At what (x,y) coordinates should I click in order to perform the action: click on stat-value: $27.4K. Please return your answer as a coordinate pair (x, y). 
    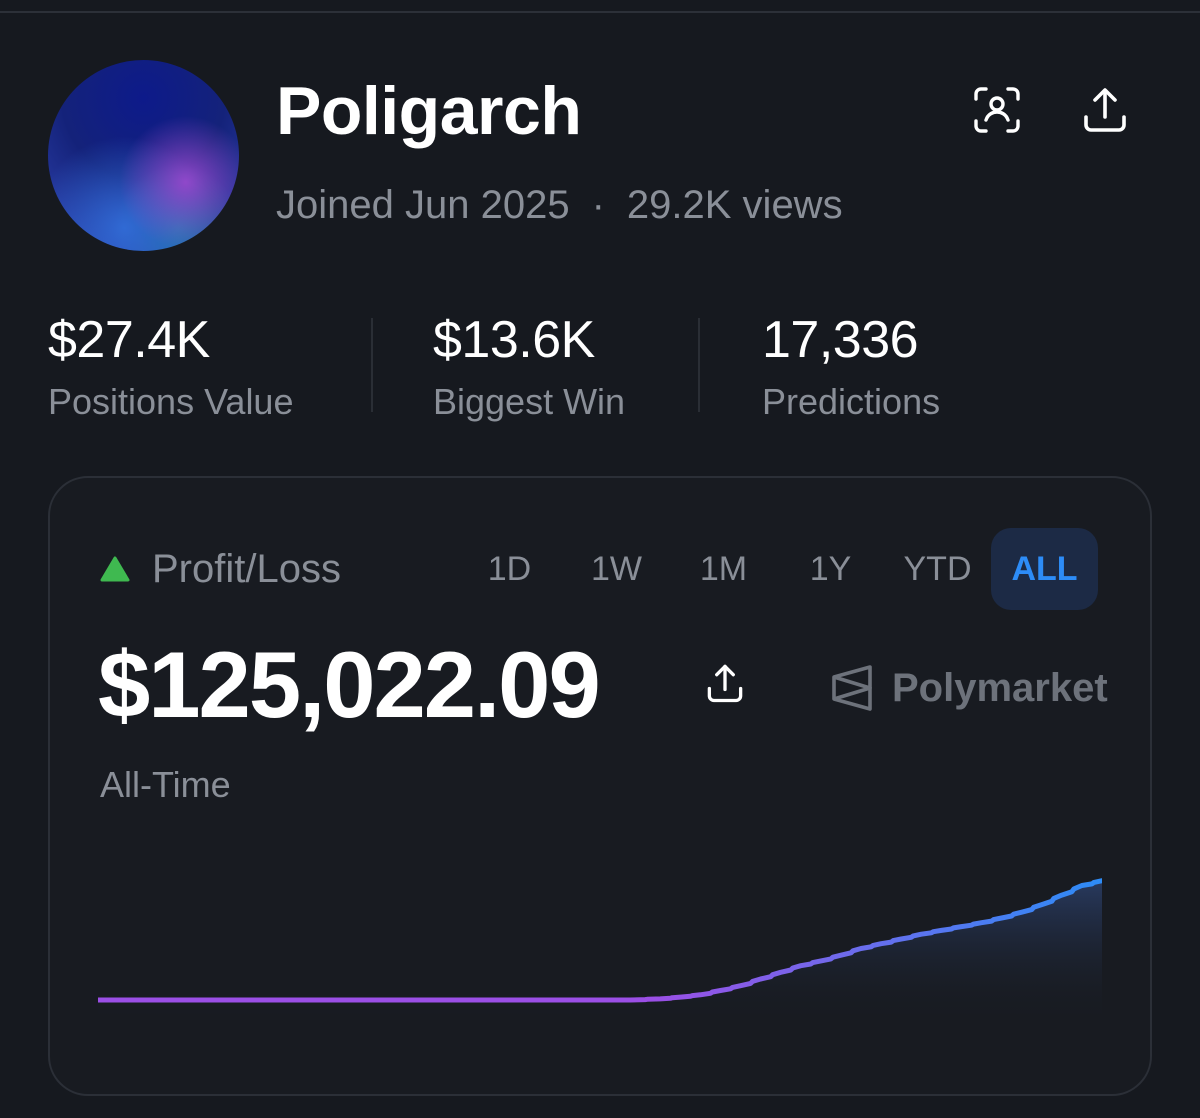
    Looking at the image, I should click on (129, 340).